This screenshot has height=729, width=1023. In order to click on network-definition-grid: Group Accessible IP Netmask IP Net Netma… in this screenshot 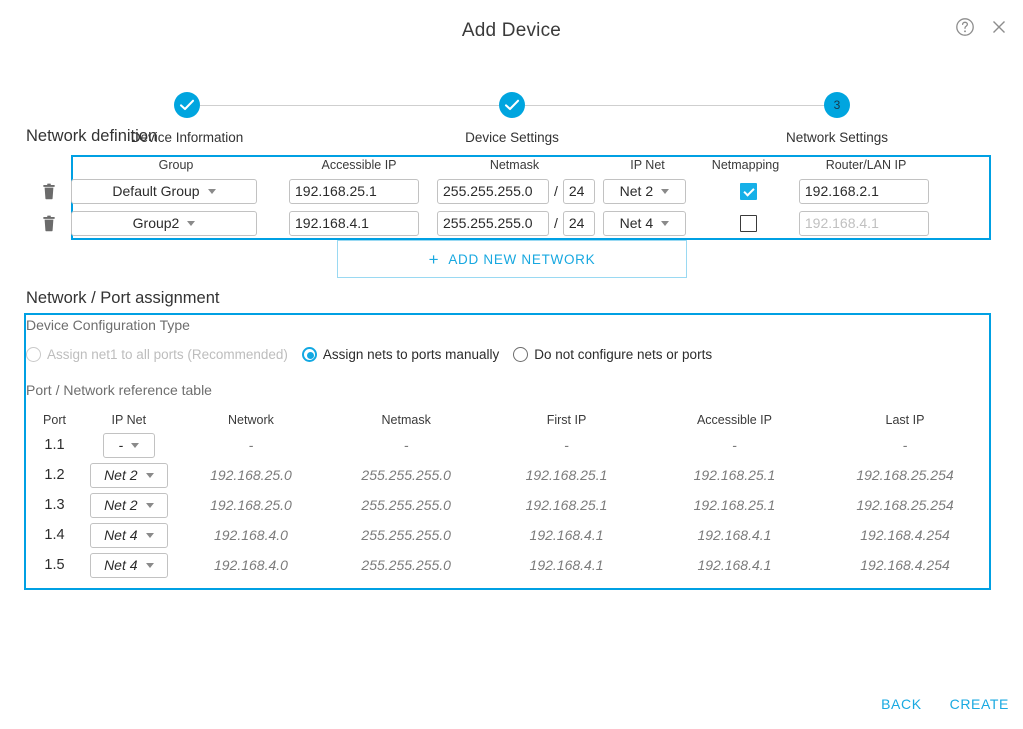, I will do `click(510, 197)`.